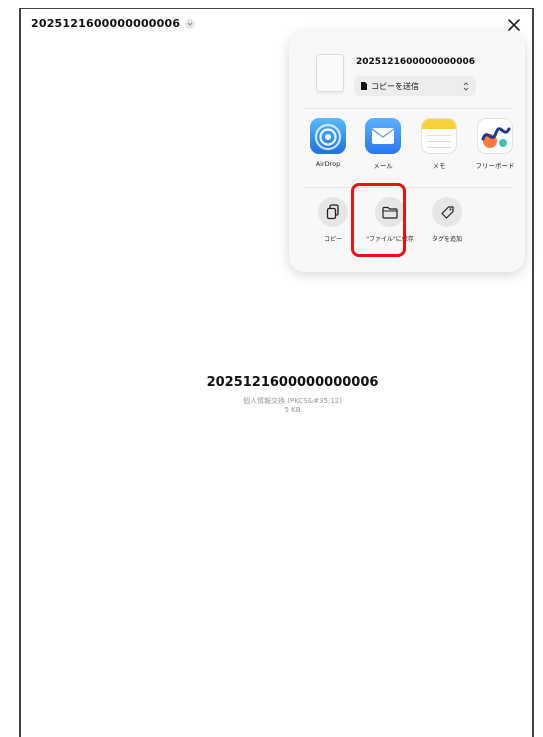  I want to click on action-add-tag: タグを追加, so click(447, 220).